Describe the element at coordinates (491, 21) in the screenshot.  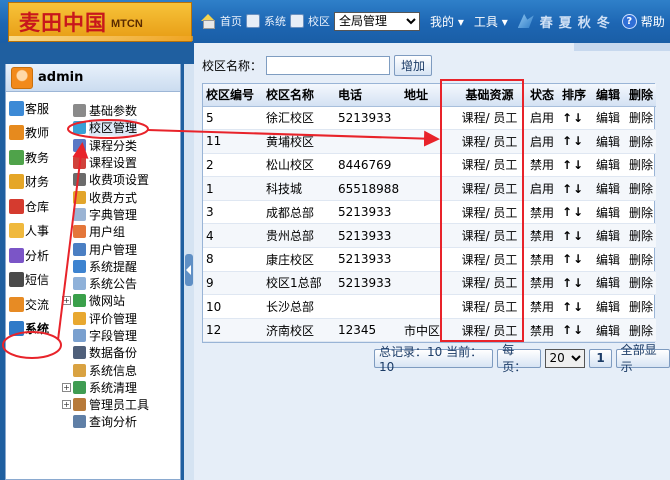
I see `menu-tools: 工具 ▾` at that location.